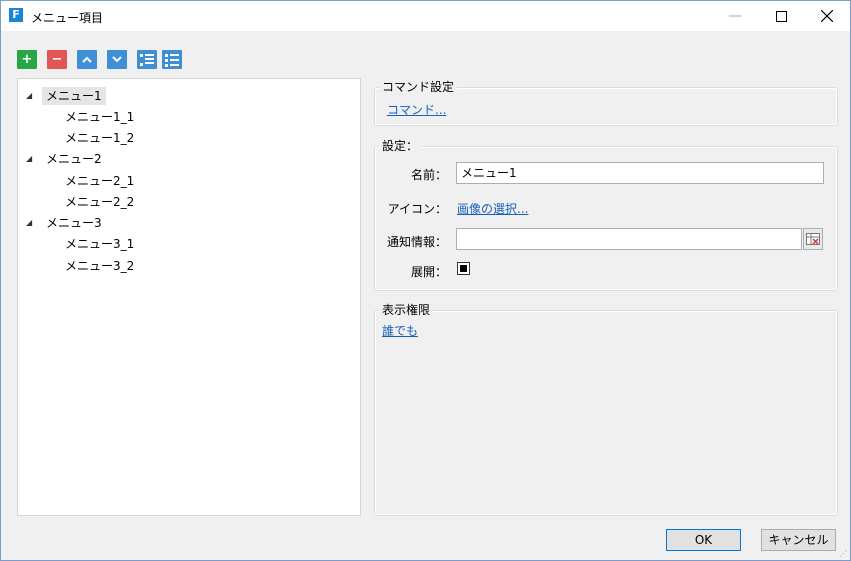 The image size is (851, 561). I want to click on tree-item-menu3-1: メニュー3_1, so click(99, 244).